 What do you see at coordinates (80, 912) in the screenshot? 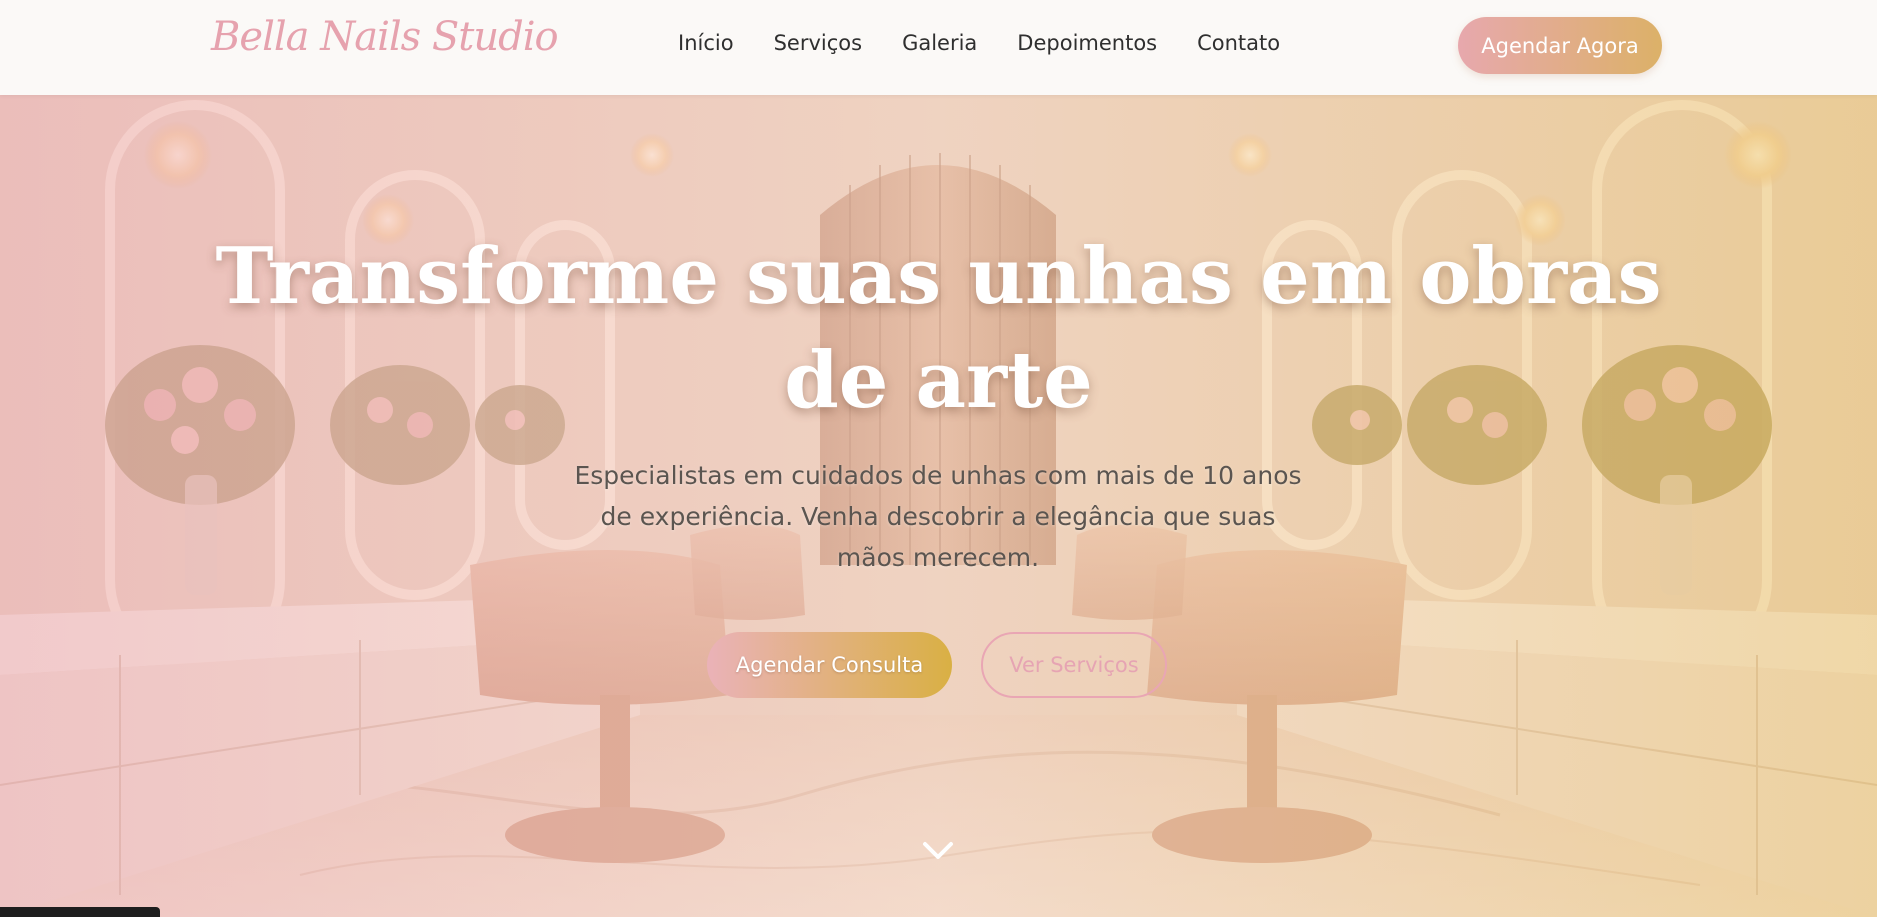
I see `corner-widget` at bounding box center [80, 912].